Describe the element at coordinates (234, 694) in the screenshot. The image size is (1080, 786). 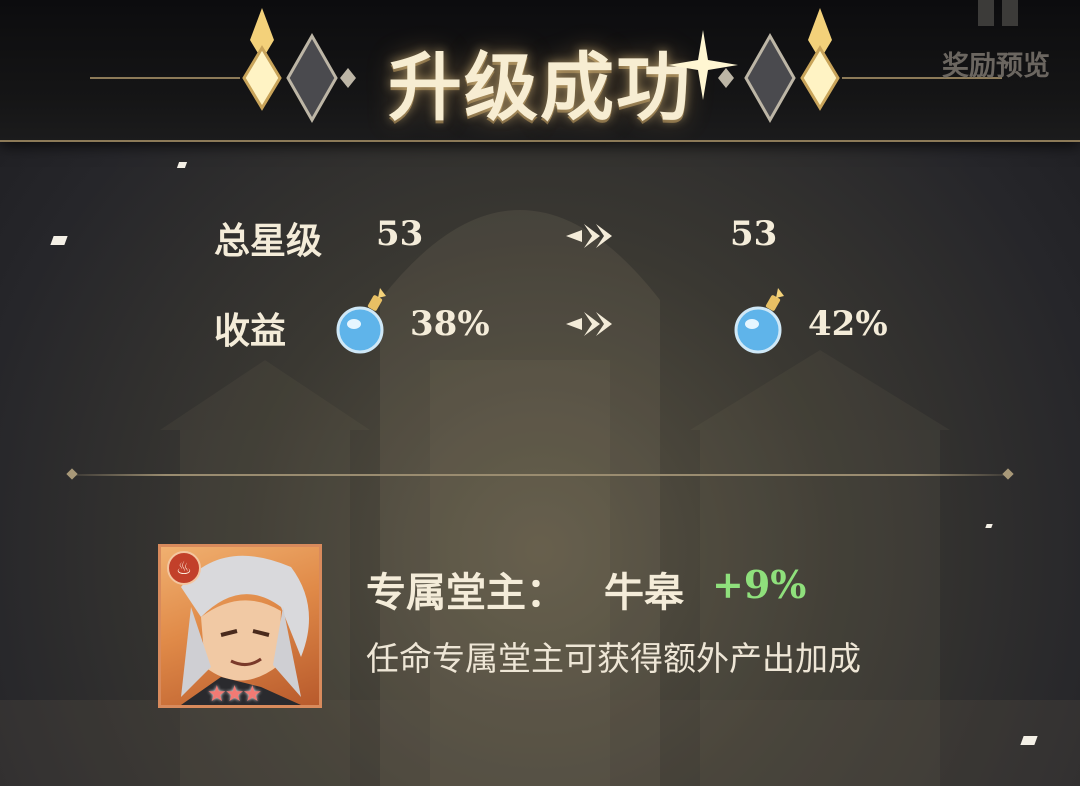
I see `star-rating: ★★★` at that location.